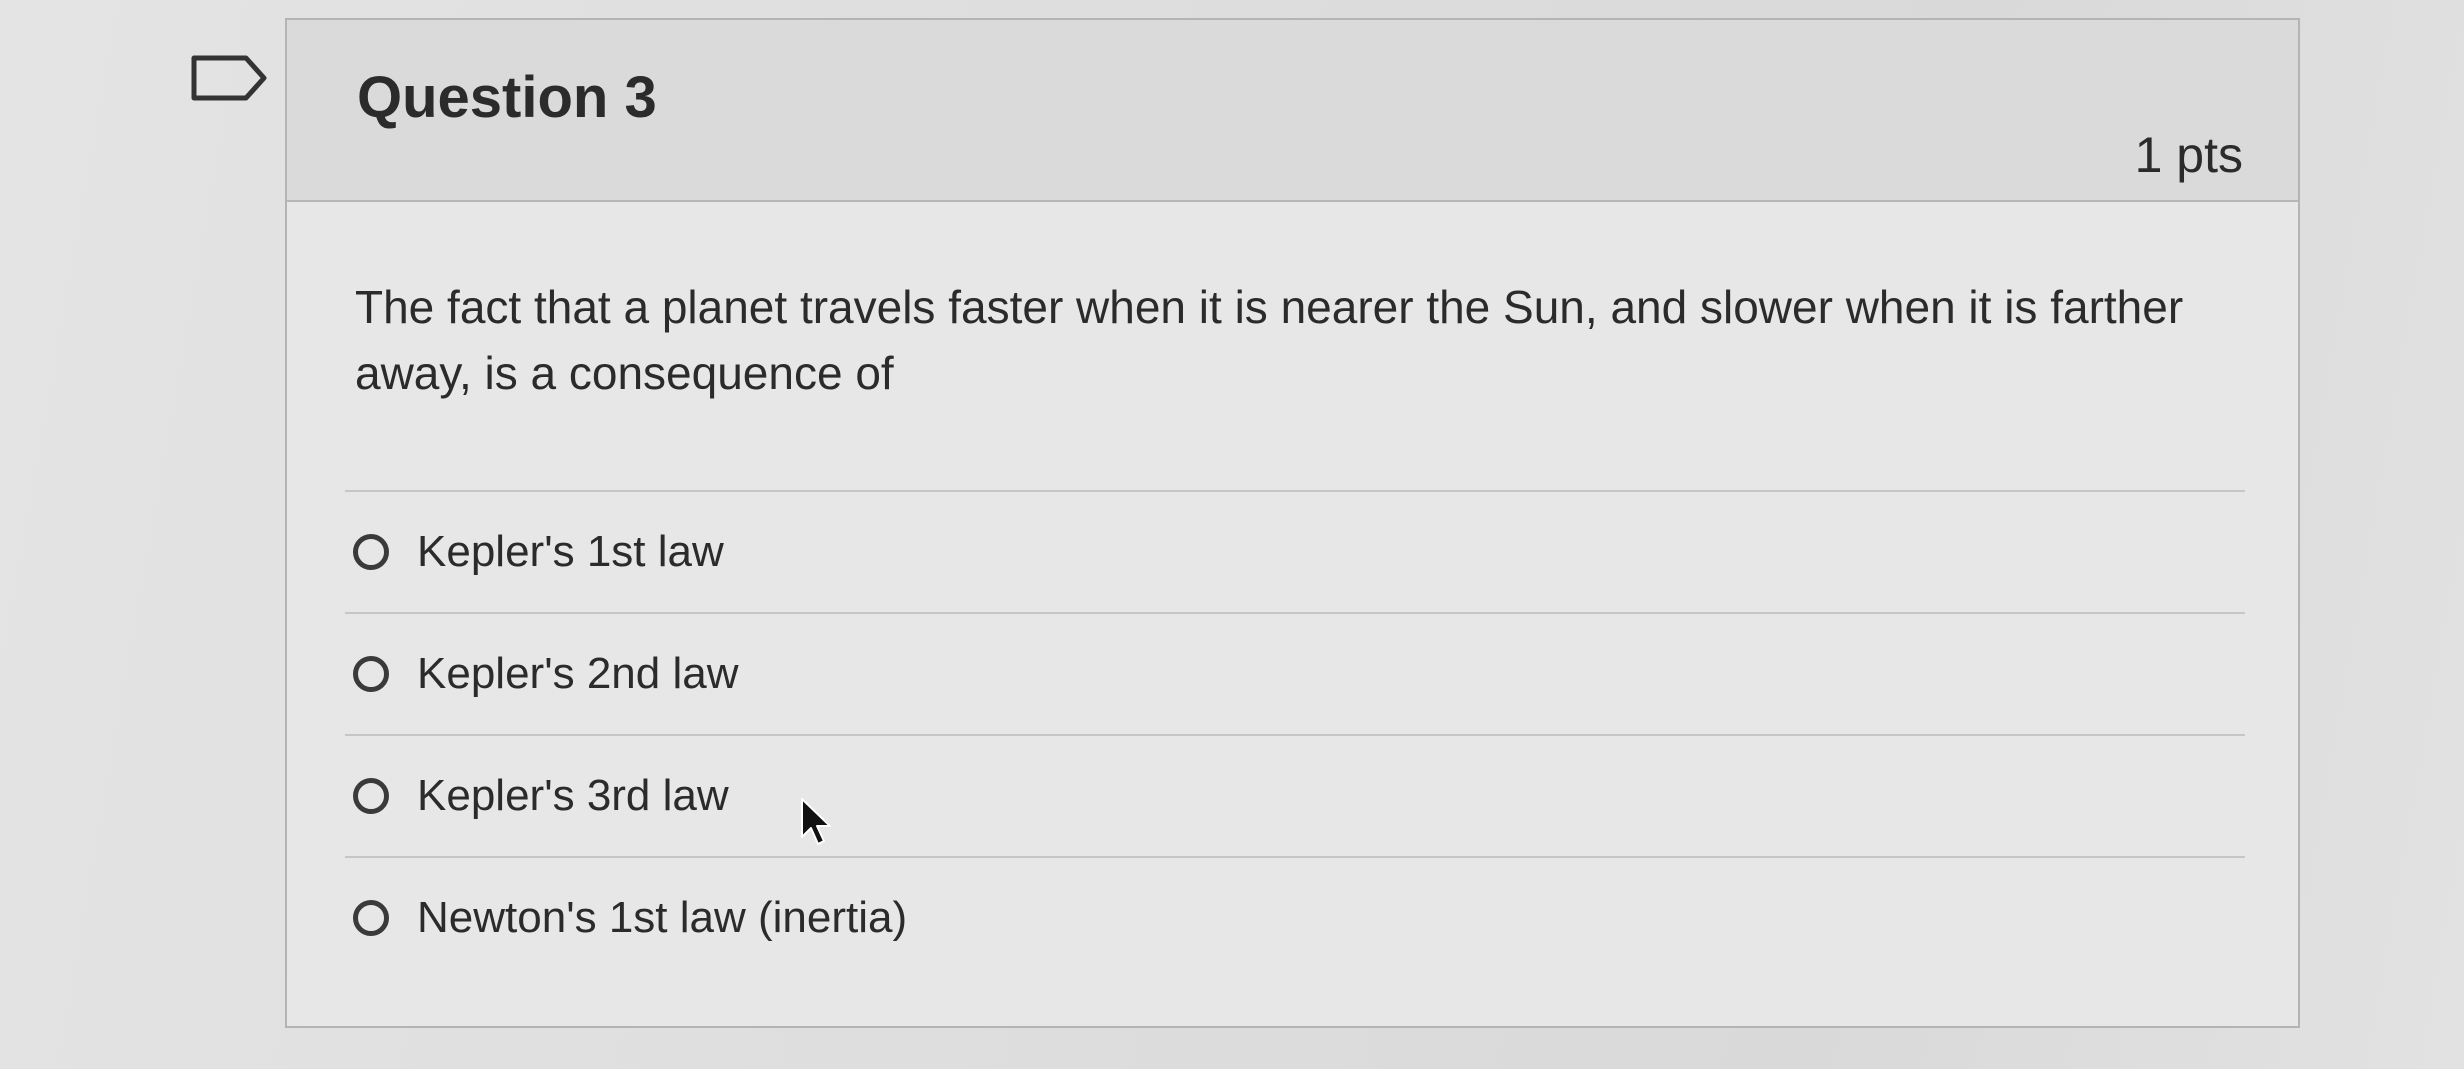 The height and width of the screenshot is (1069, 2464). I want to click on answer-label: Kepler's 3rd law, so click(573, 795).